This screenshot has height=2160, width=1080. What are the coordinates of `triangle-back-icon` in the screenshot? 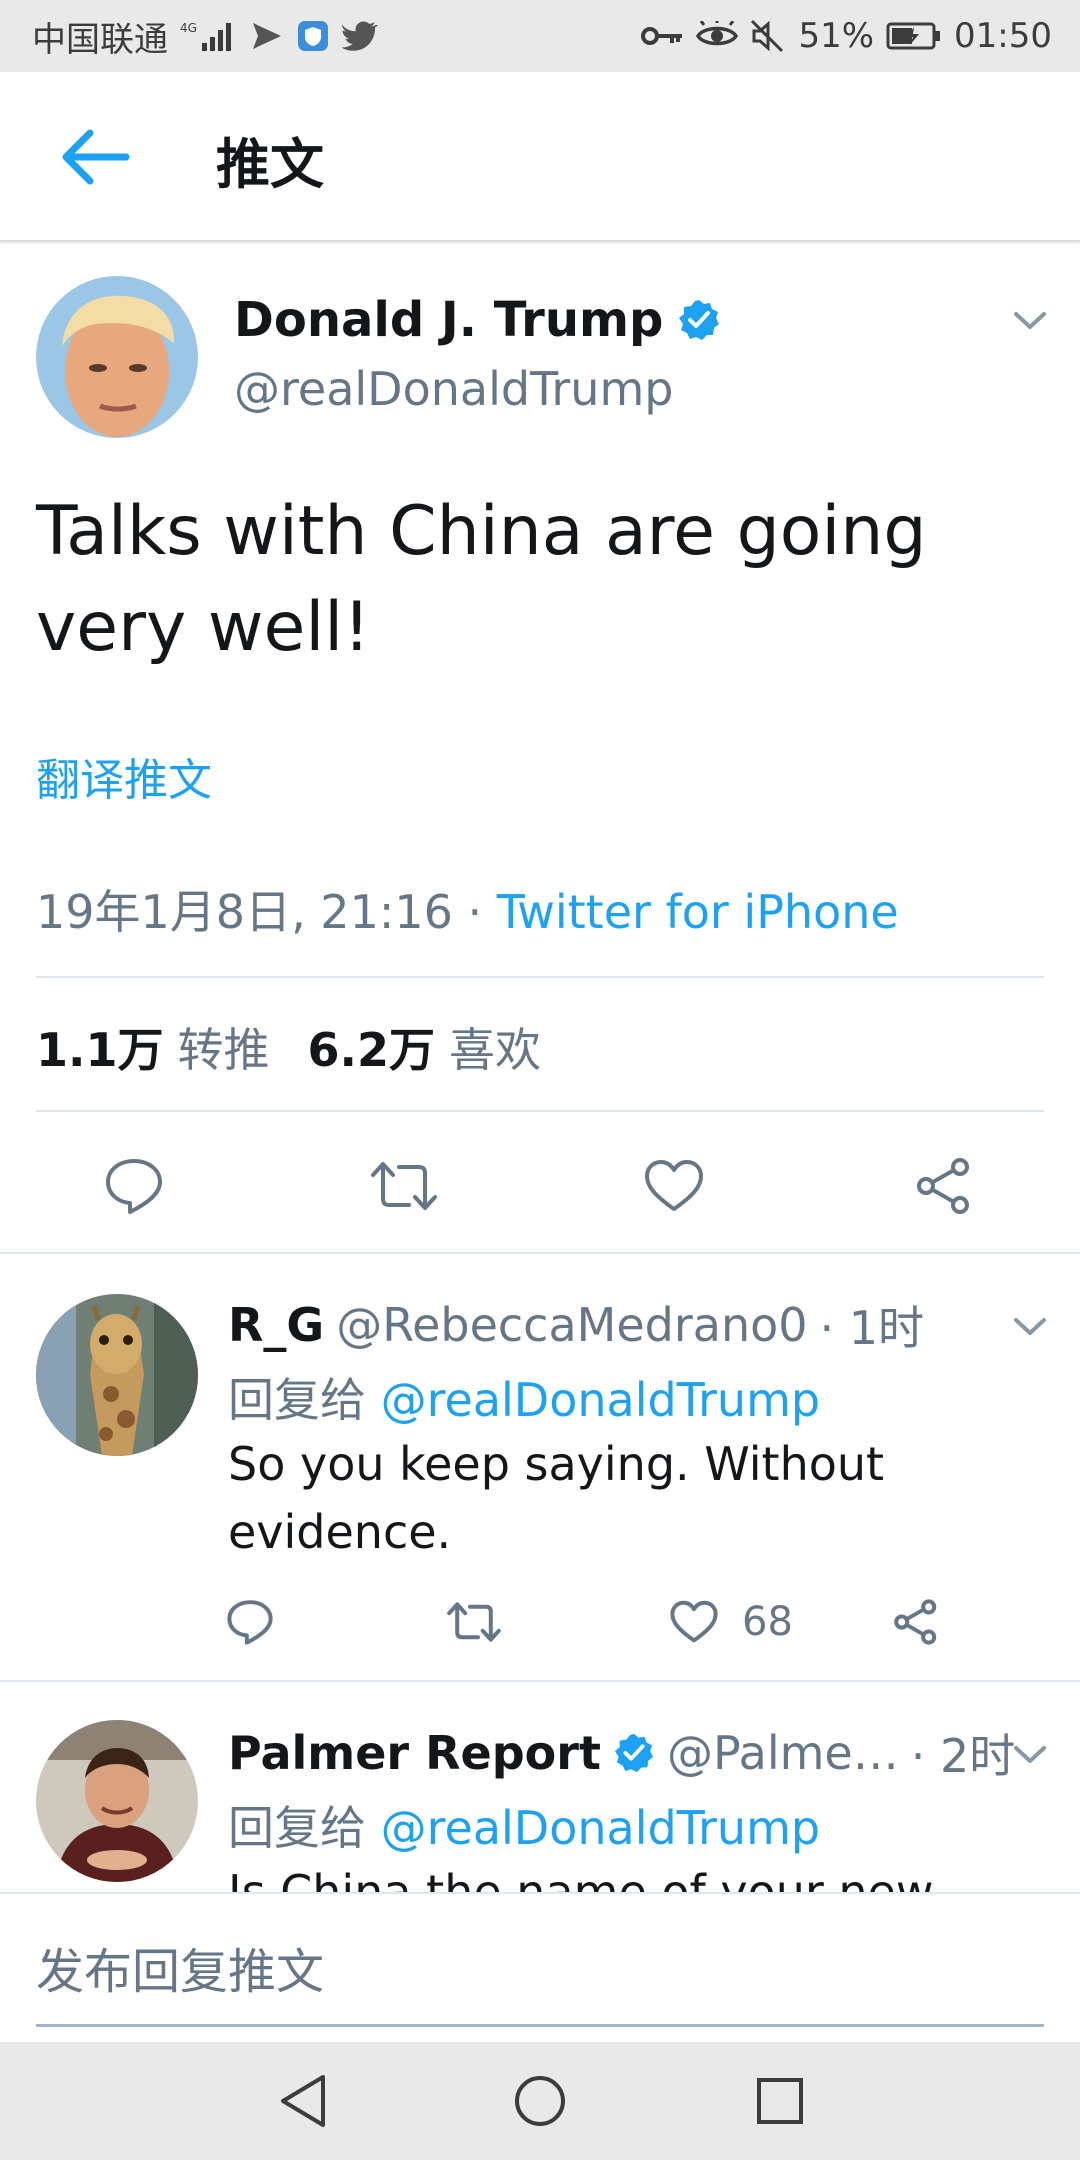 It's located at (303, 2101).